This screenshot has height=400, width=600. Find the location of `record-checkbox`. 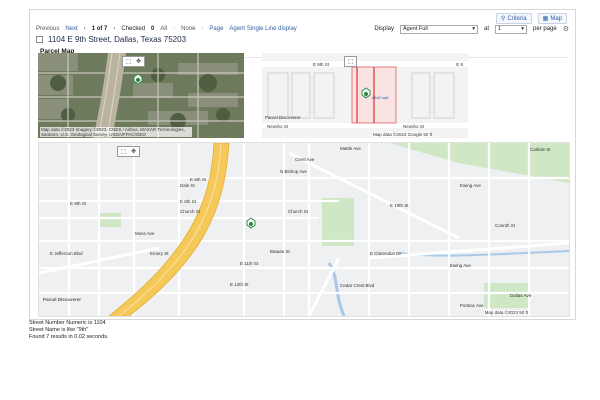

record-checkbox is located at coordinates (39, 39).